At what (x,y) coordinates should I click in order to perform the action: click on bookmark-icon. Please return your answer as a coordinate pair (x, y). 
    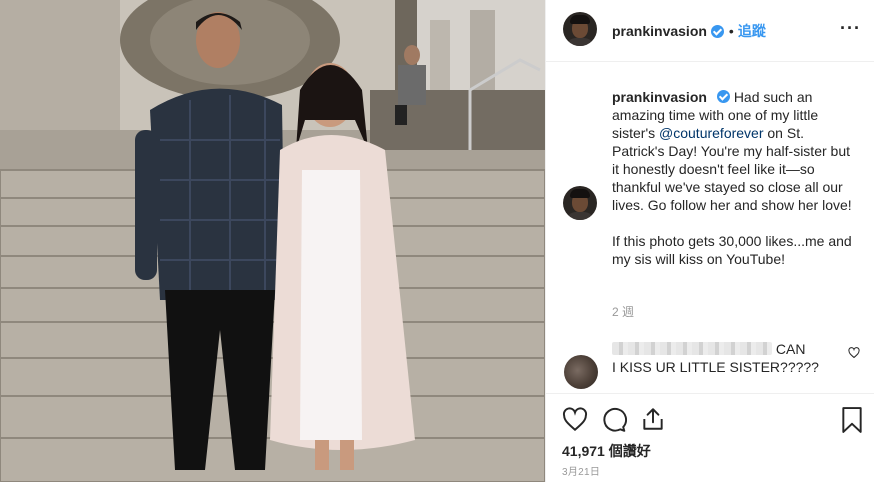
    Looking at the image, I should click on (852, 420).